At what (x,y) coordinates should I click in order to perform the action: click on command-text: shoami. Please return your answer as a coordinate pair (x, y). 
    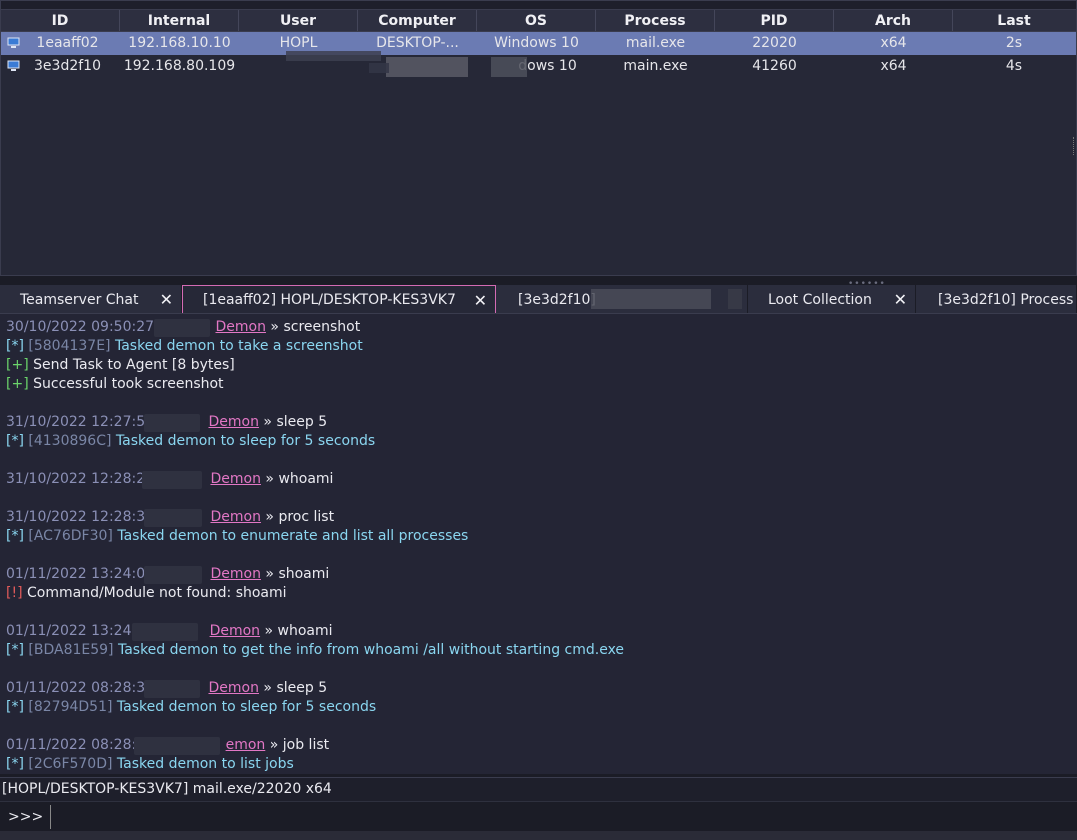
    Looking at the image, I should click on (304, 574).